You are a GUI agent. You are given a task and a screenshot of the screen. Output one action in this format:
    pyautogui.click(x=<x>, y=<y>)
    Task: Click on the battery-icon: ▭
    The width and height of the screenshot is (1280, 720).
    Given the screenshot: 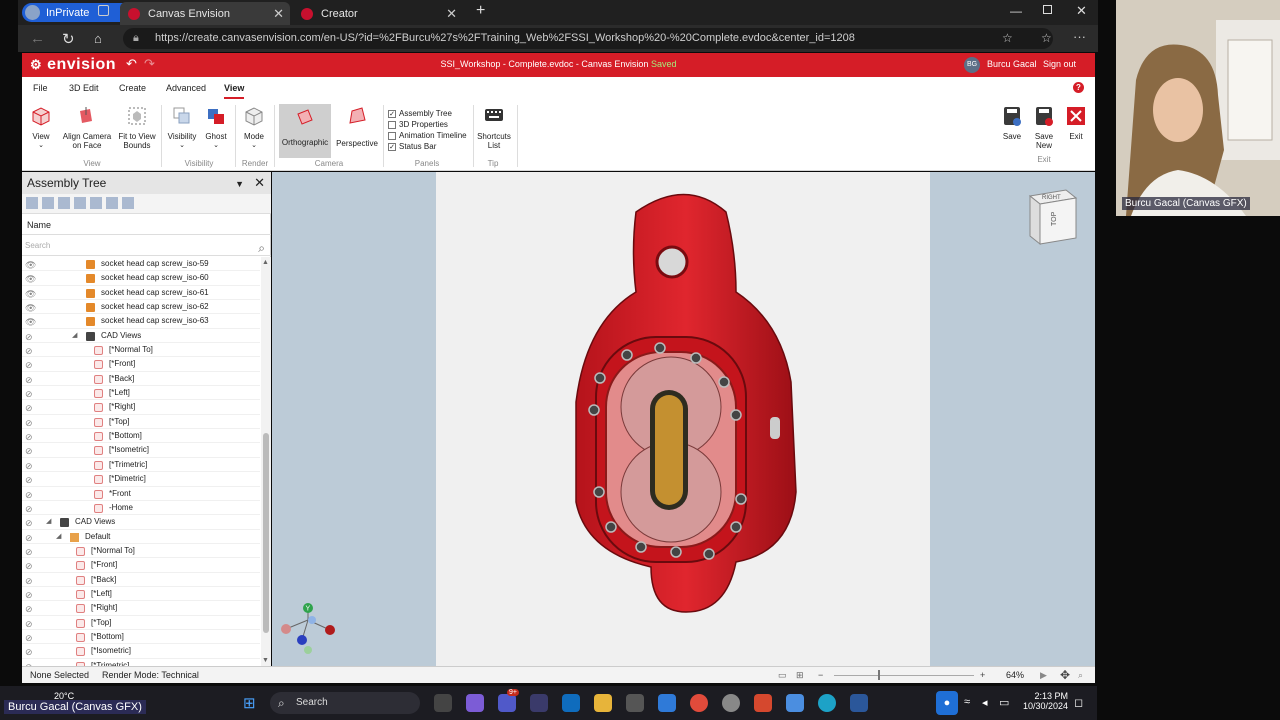 What is the action you would take?
    pyautogui.click(x=1004, y=702)
    